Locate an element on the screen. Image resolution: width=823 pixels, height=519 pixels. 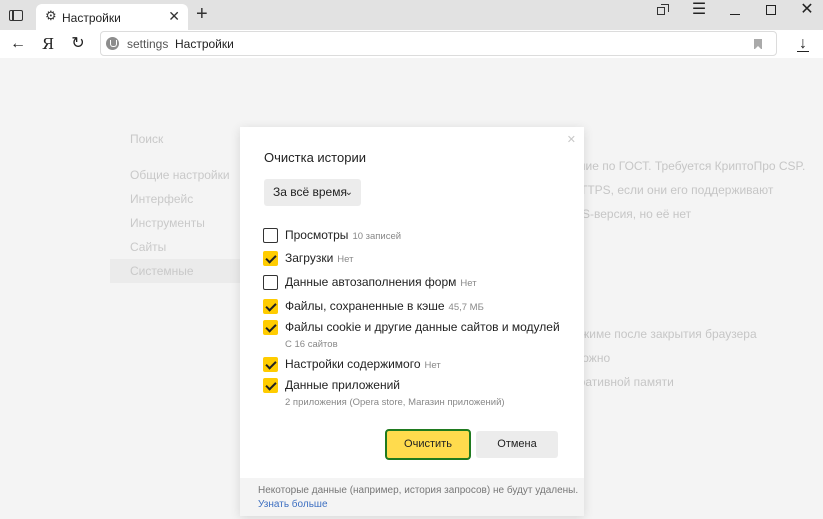
option-label: Настройки содержимого is located at coordinates (353, 364).